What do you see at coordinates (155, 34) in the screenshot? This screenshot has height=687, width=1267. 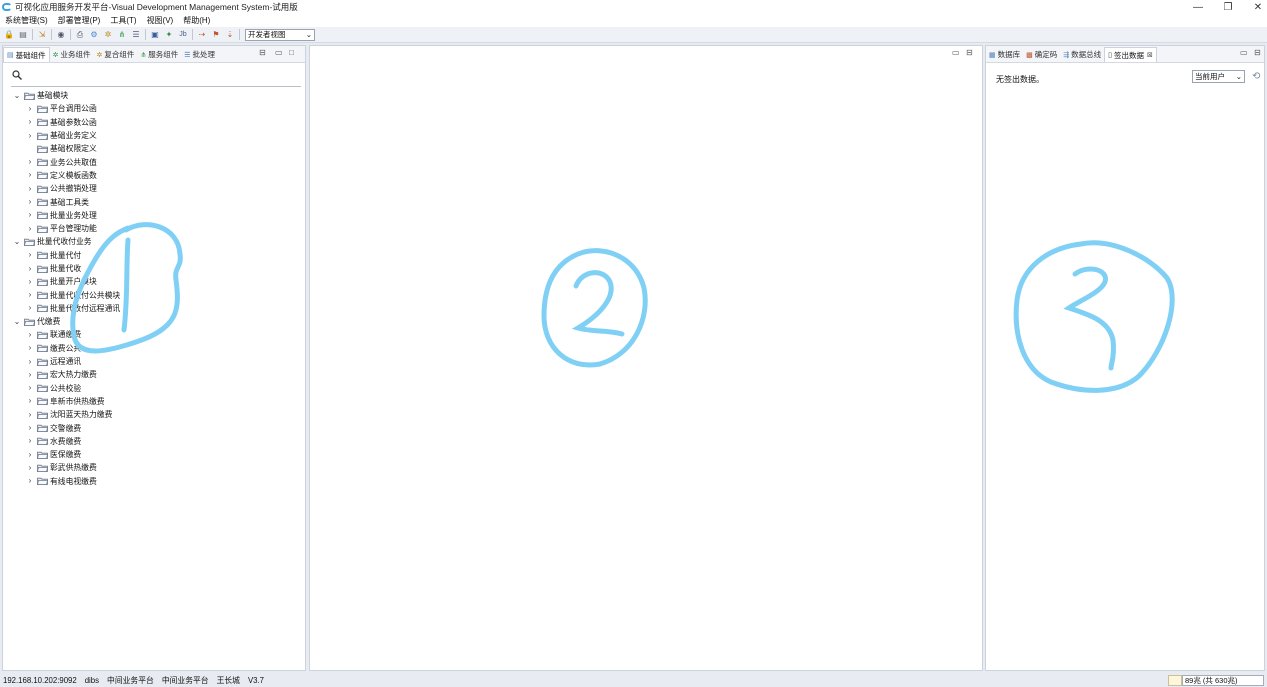 I see `save-icon: ▣` at bounding box center [155, 34].